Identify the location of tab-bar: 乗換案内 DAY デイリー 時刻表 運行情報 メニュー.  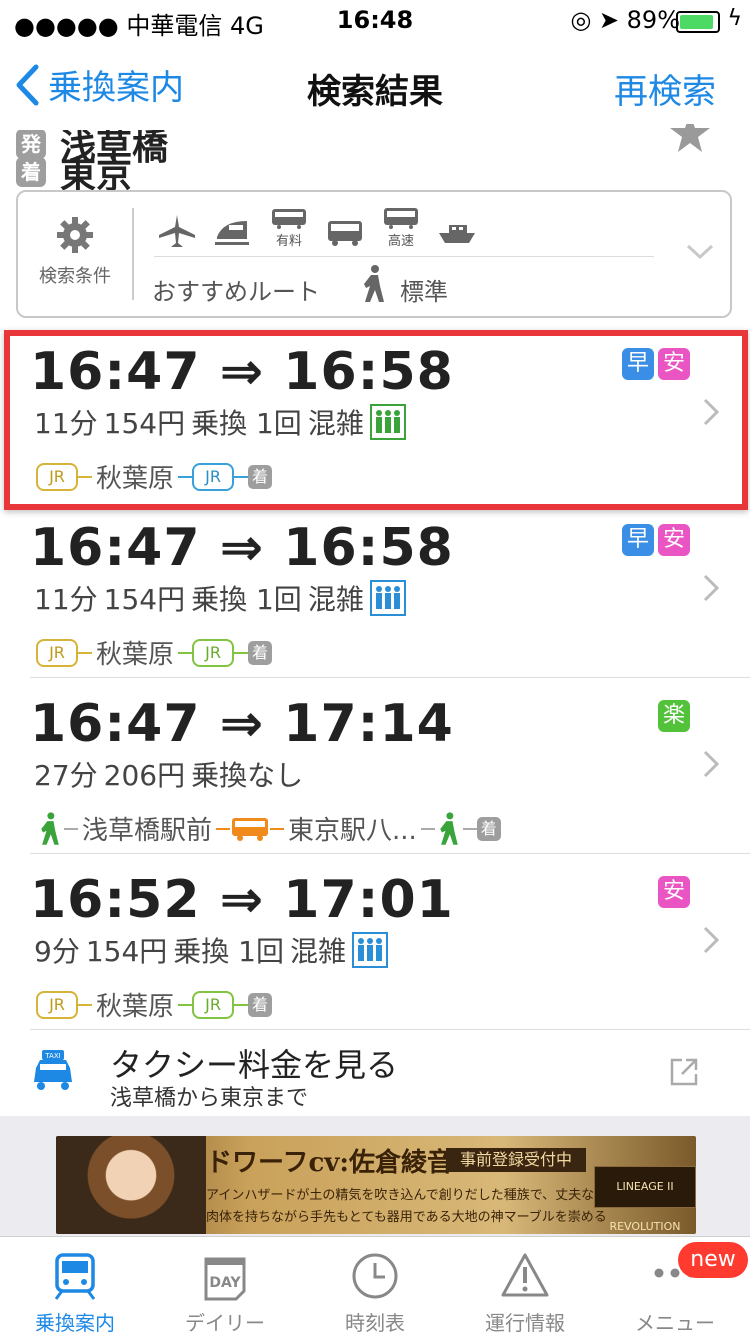
(375, 1285).